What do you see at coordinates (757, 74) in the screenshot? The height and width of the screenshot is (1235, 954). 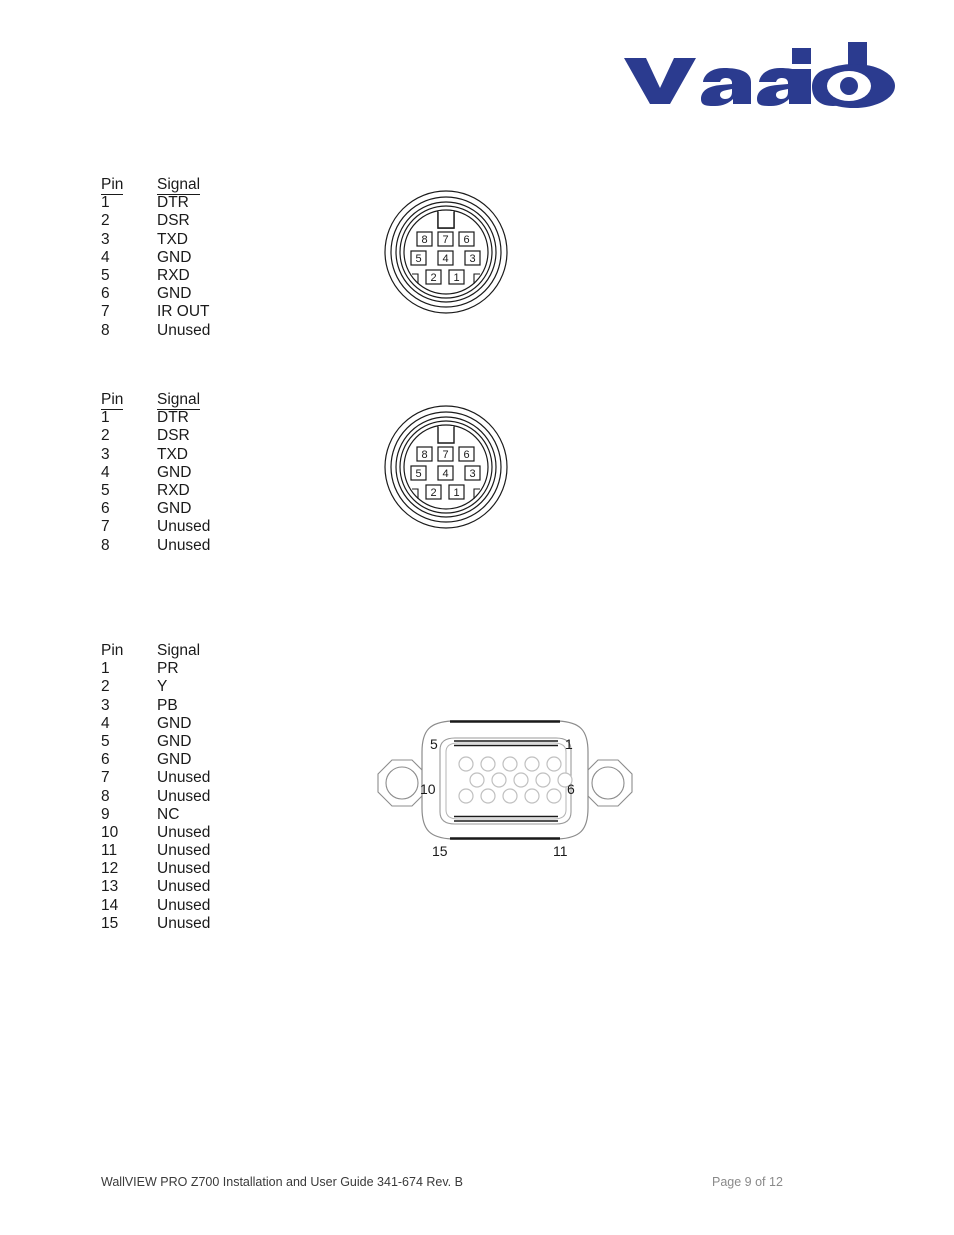 I see `vaddio-logo` at bounding box center [757, 74].